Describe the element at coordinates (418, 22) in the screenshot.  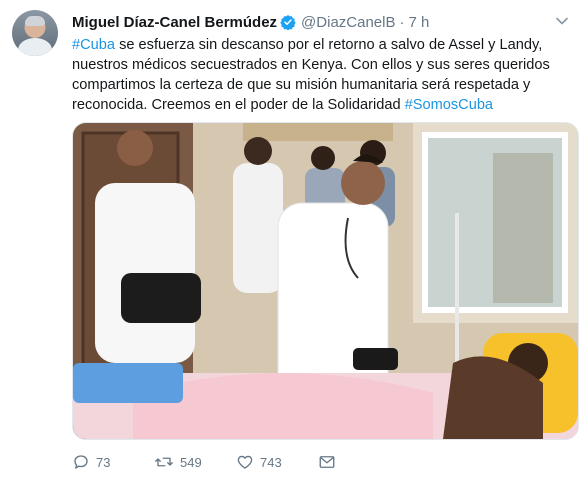
I see `tweet-timestamp: 7 h` at that location.